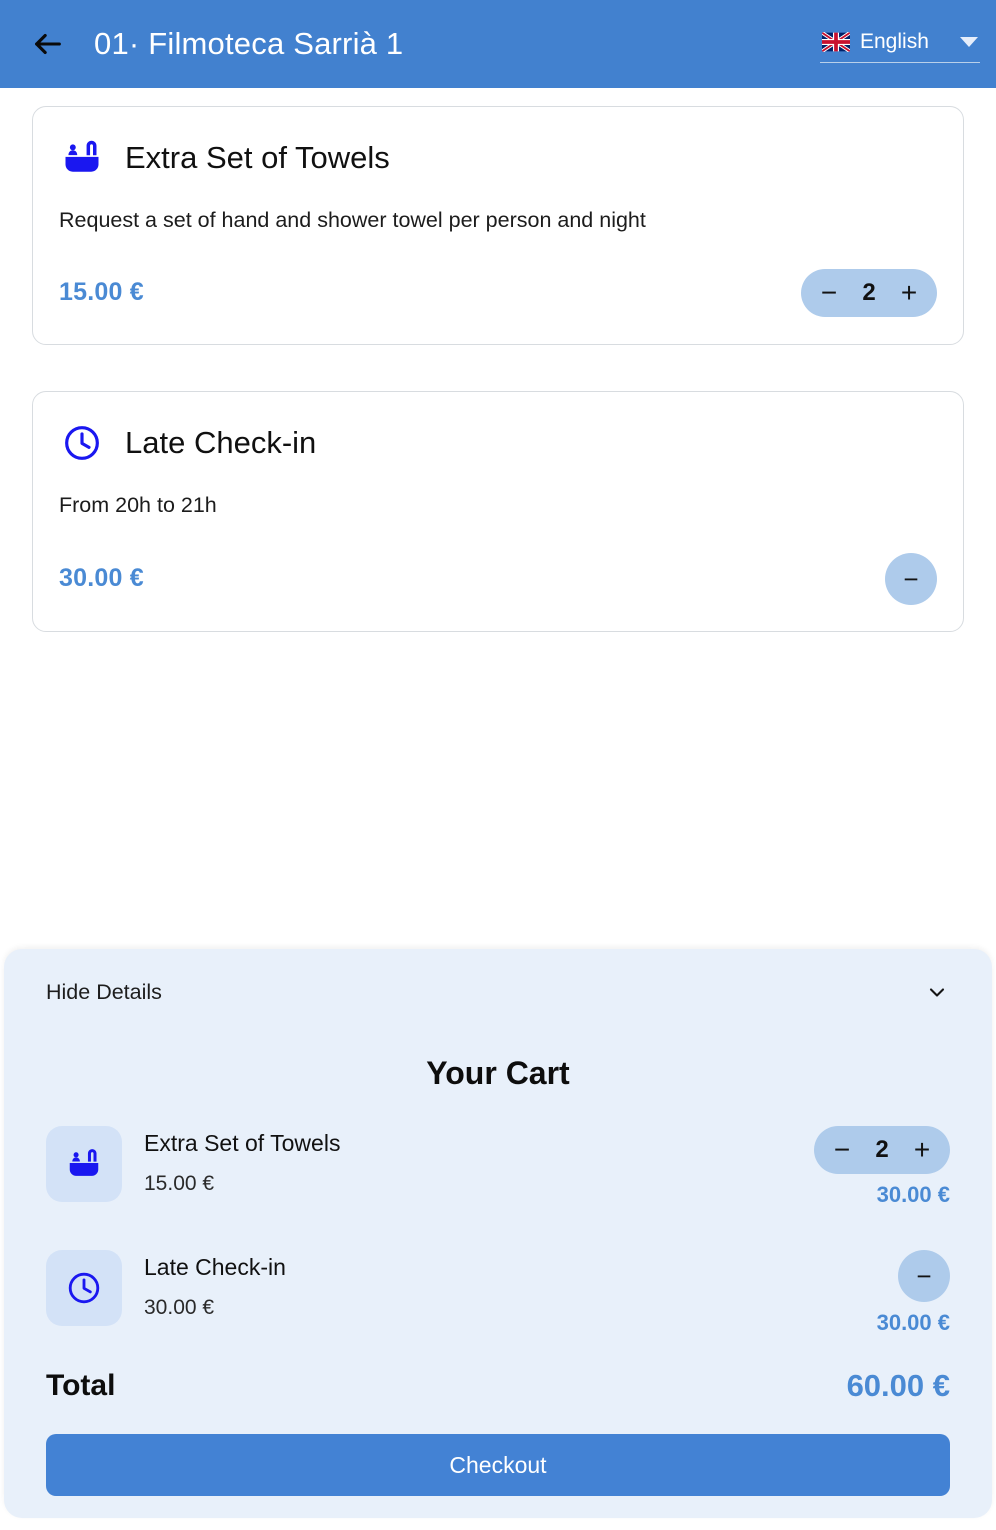  Describe the element at coordinates (829, 293) in the screenshot. I see `decrease-quantity-button: −` at that location.